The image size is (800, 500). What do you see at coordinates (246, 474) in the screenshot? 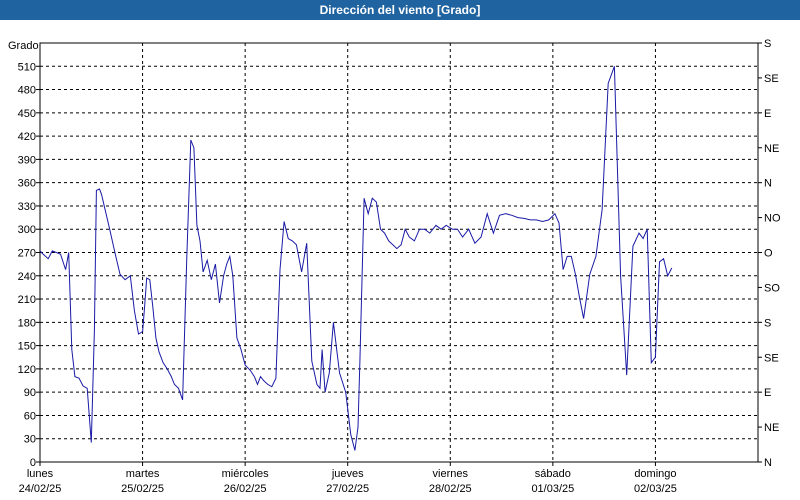
I see `x-tick-day-label: miércoles` at bounding box center [246, 474].